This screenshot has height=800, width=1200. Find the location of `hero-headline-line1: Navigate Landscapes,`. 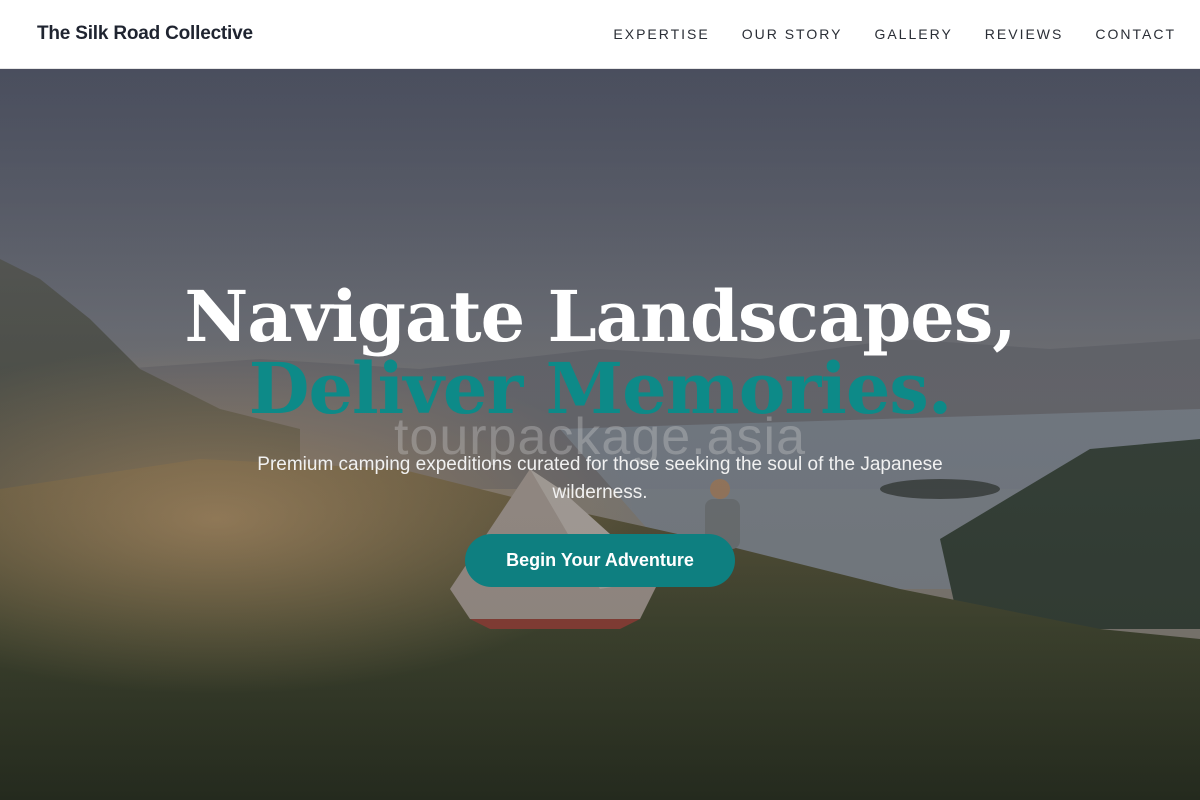

hero-headline-line1: Navigate Landscapes, is located at coordinates (600, 316).